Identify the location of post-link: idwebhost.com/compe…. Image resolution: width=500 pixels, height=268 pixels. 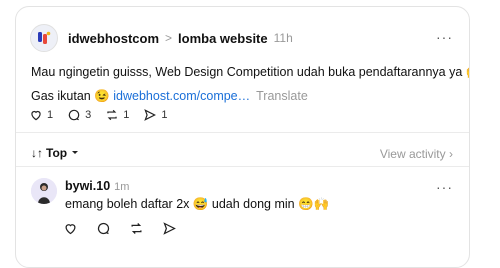
(181, 96).